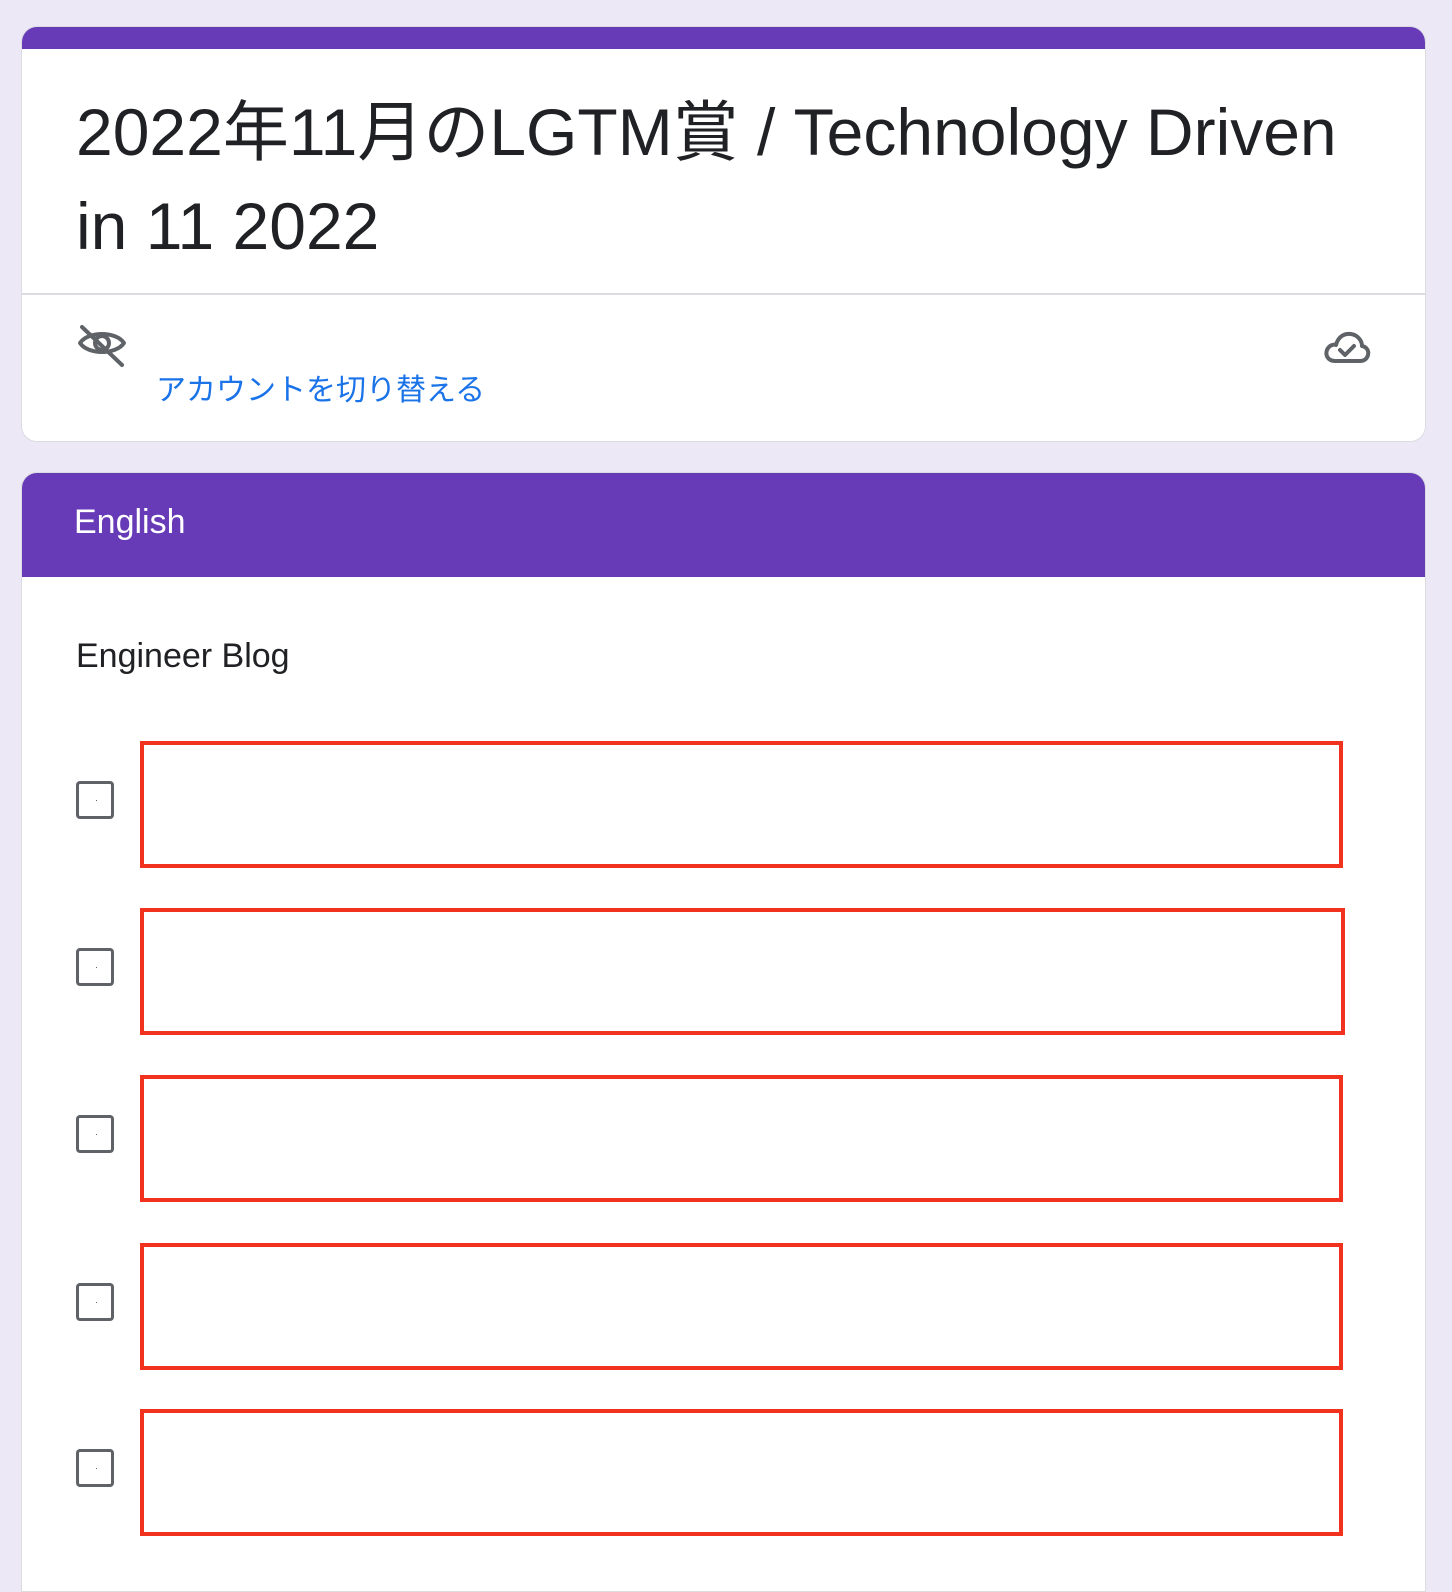 The width and height of the screenshot is (1452, 1592). Describe the element at coordinates (723, 294) in the screenshot. I see `header-divider` at that location.